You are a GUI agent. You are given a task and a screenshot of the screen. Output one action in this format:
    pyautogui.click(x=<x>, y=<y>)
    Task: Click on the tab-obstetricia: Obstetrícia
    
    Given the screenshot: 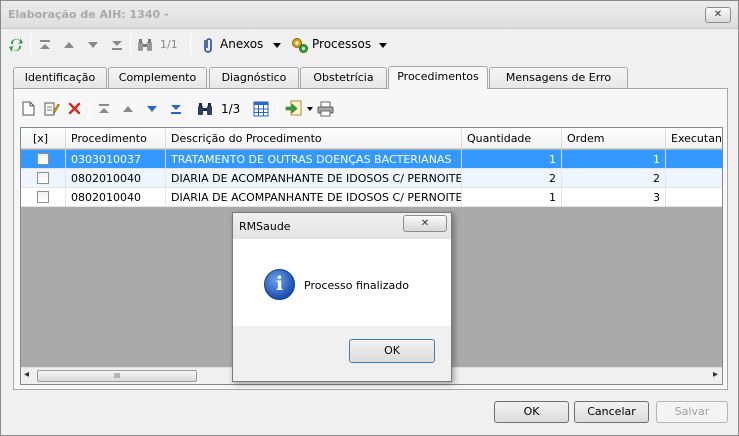 What is the action you would take?
    pyautogui.click(x=343, y=77)
    